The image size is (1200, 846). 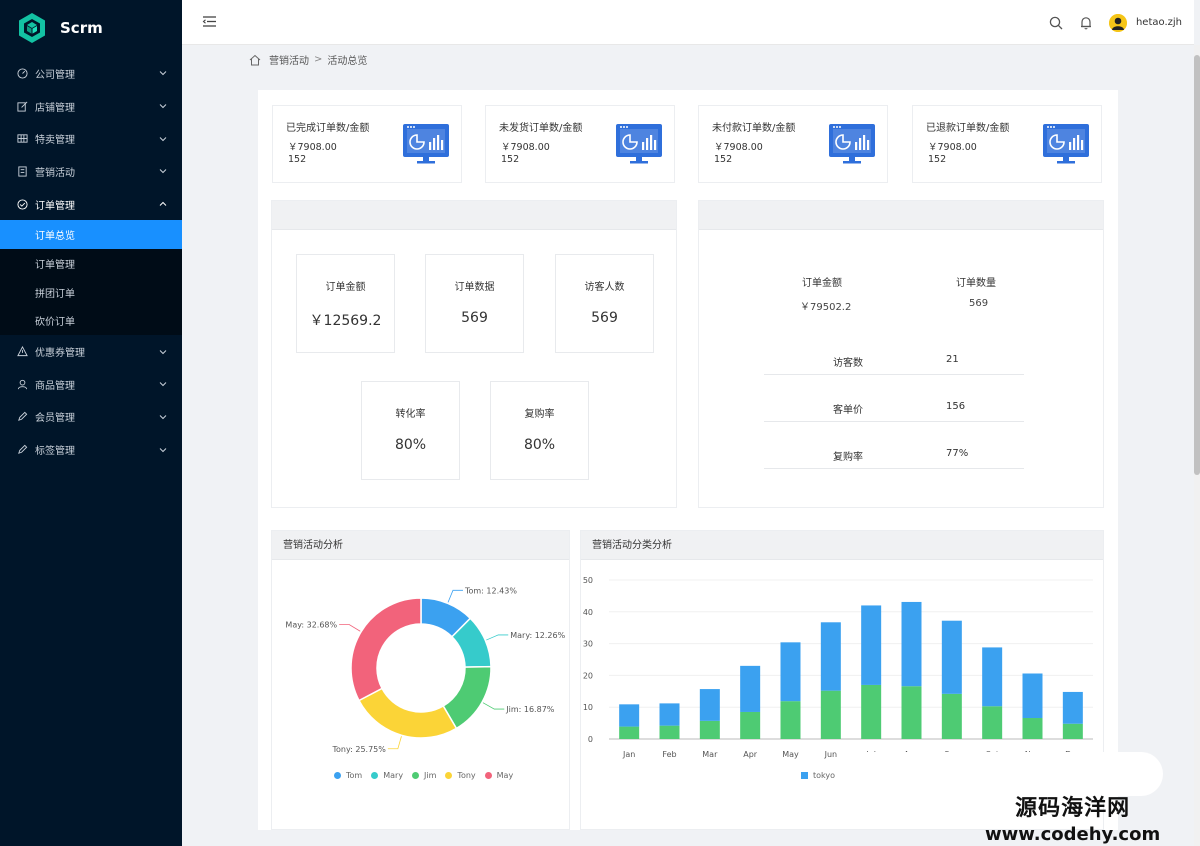 I want to click on summary-row-avg-price: 客单价 156, so click(x=894, y=405).